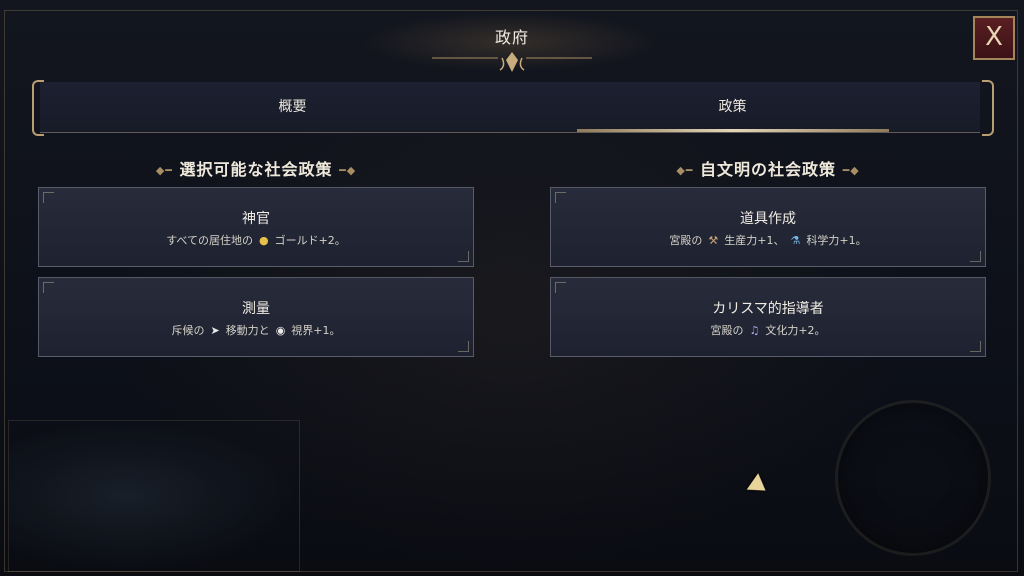  Describe the element at coordinates (310, 240) in the screenshot. I see `desc-text: ゴールド+2。` at that location.